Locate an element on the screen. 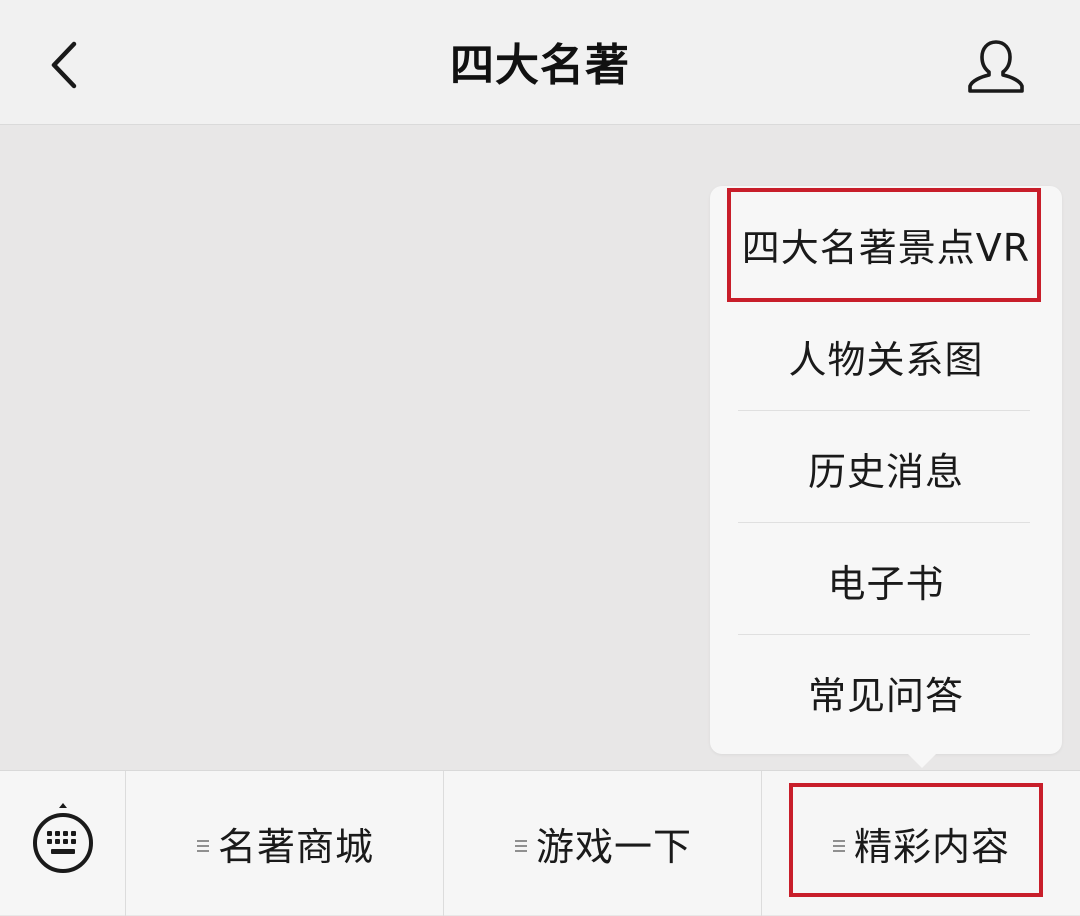 Image resolution: width=1080 pixels, height=916 pixels. profile-button is located at coordinates (996, 67).